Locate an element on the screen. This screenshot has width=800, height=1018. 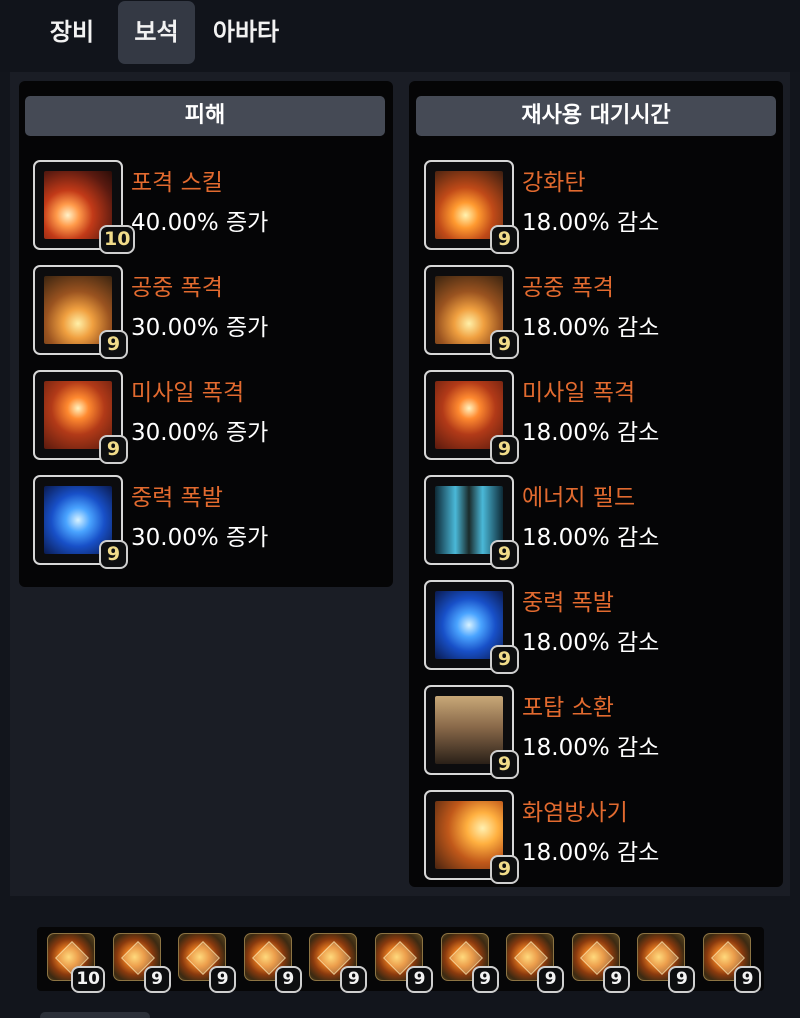
gem-strip: 10 9 9 9 9 9 9 9 9 9 9 is located at coordinates (400, 960).